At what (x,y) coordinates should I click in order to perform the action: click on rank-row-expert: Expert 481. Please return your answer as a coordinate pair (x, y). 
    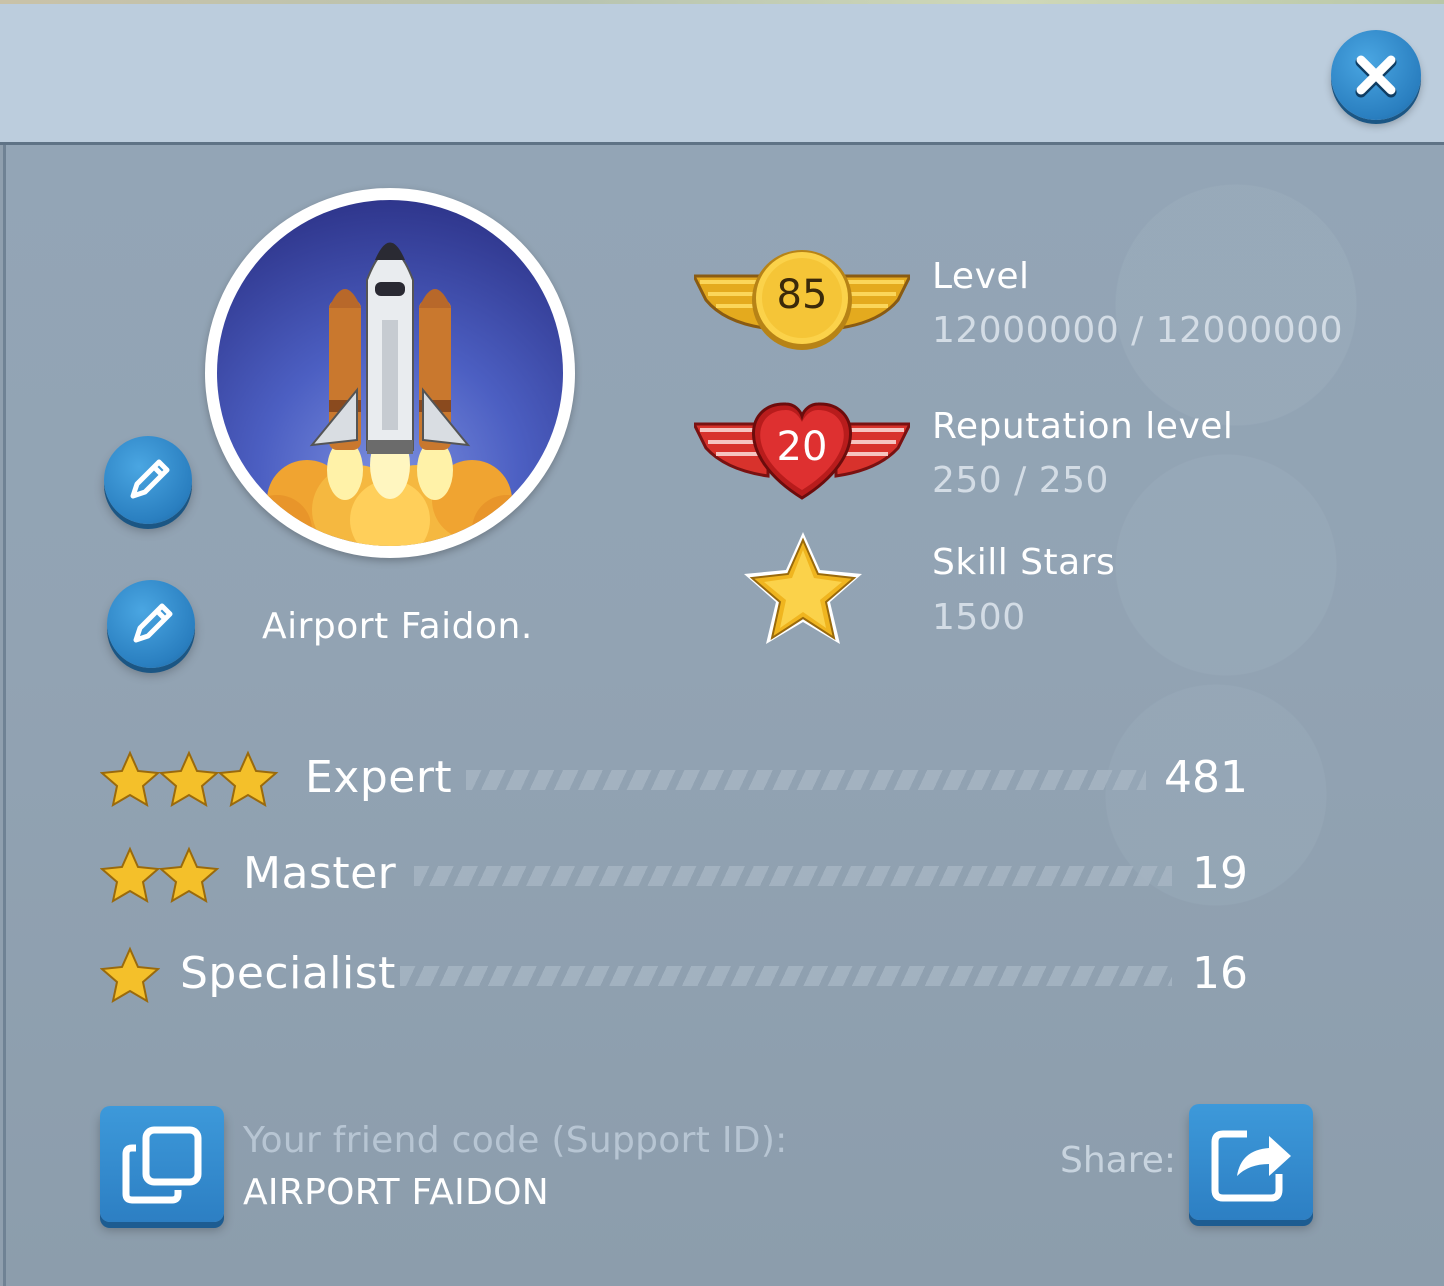
    Looking at the image, I should click on (680, 778).